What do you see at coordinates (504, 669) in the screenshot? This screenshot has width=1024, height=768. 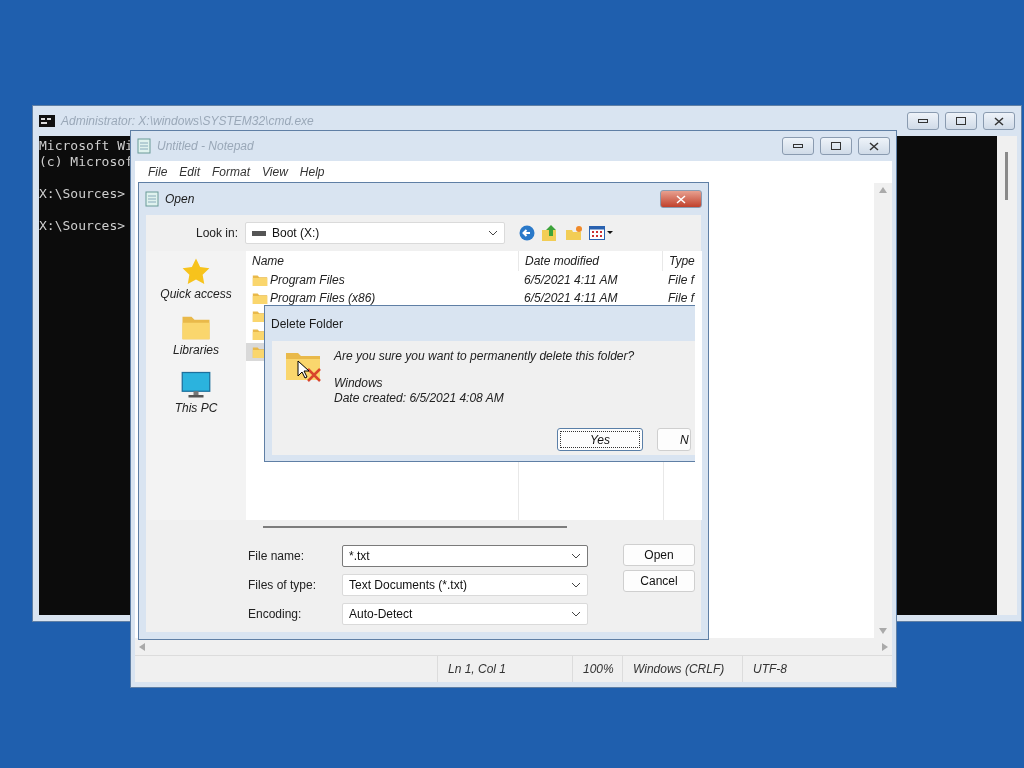 I see `status-text: Ln 1, Col 1` at bounding box center [504, 669].